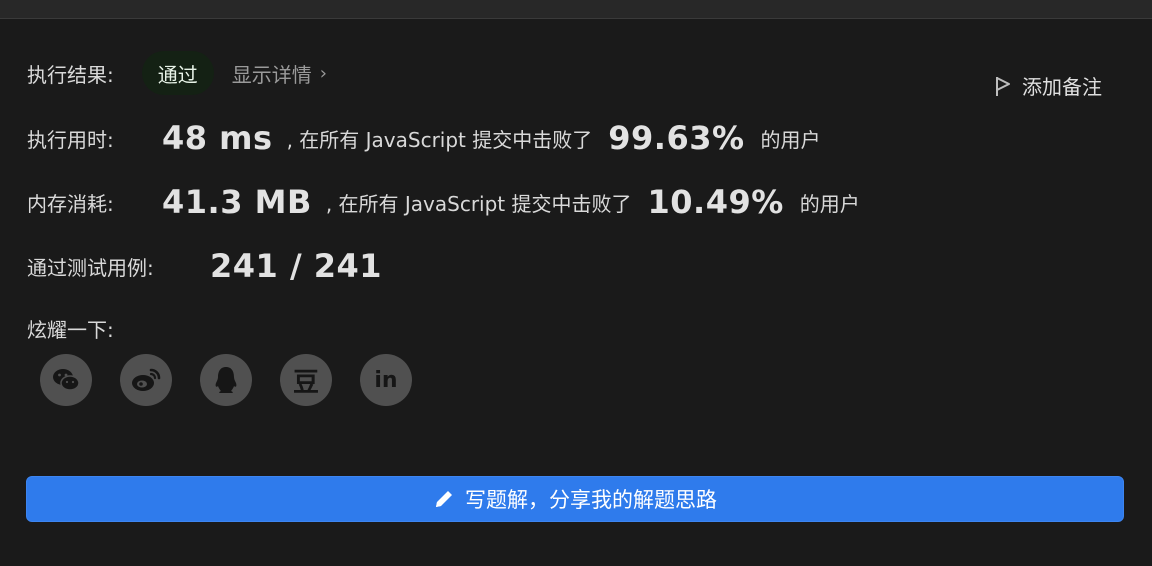  I want to click on memory-beat-text: , 在所有 JavaScript 提交中击败了, so click(478, 203).